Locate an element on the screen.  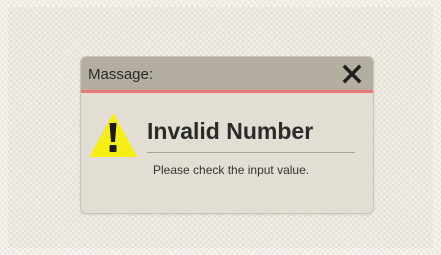
dialog-heading: Invalid Number is located at coordinates (230, 131).